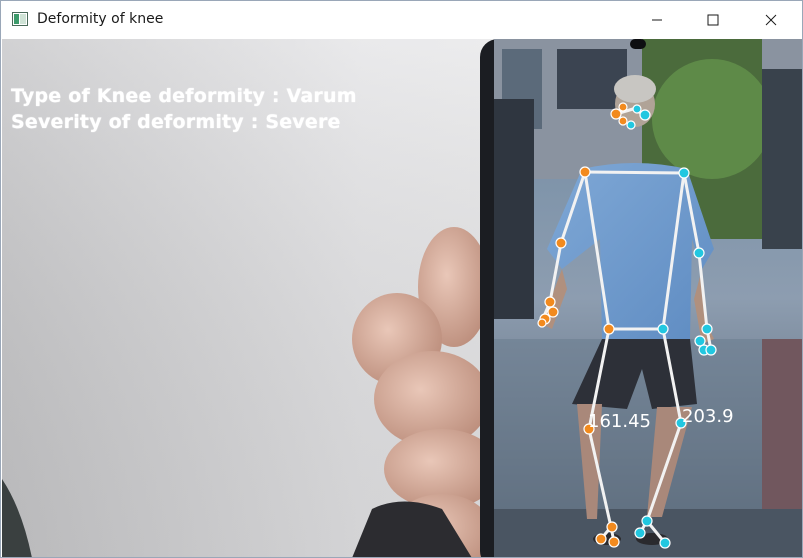 Image resolution: width=803 pixels, height=558 pixels. Describe the element at coordinates (176, 122) in the screenshot. I see `deformity-severity-label: Severity of deformity : Severe` at that location.